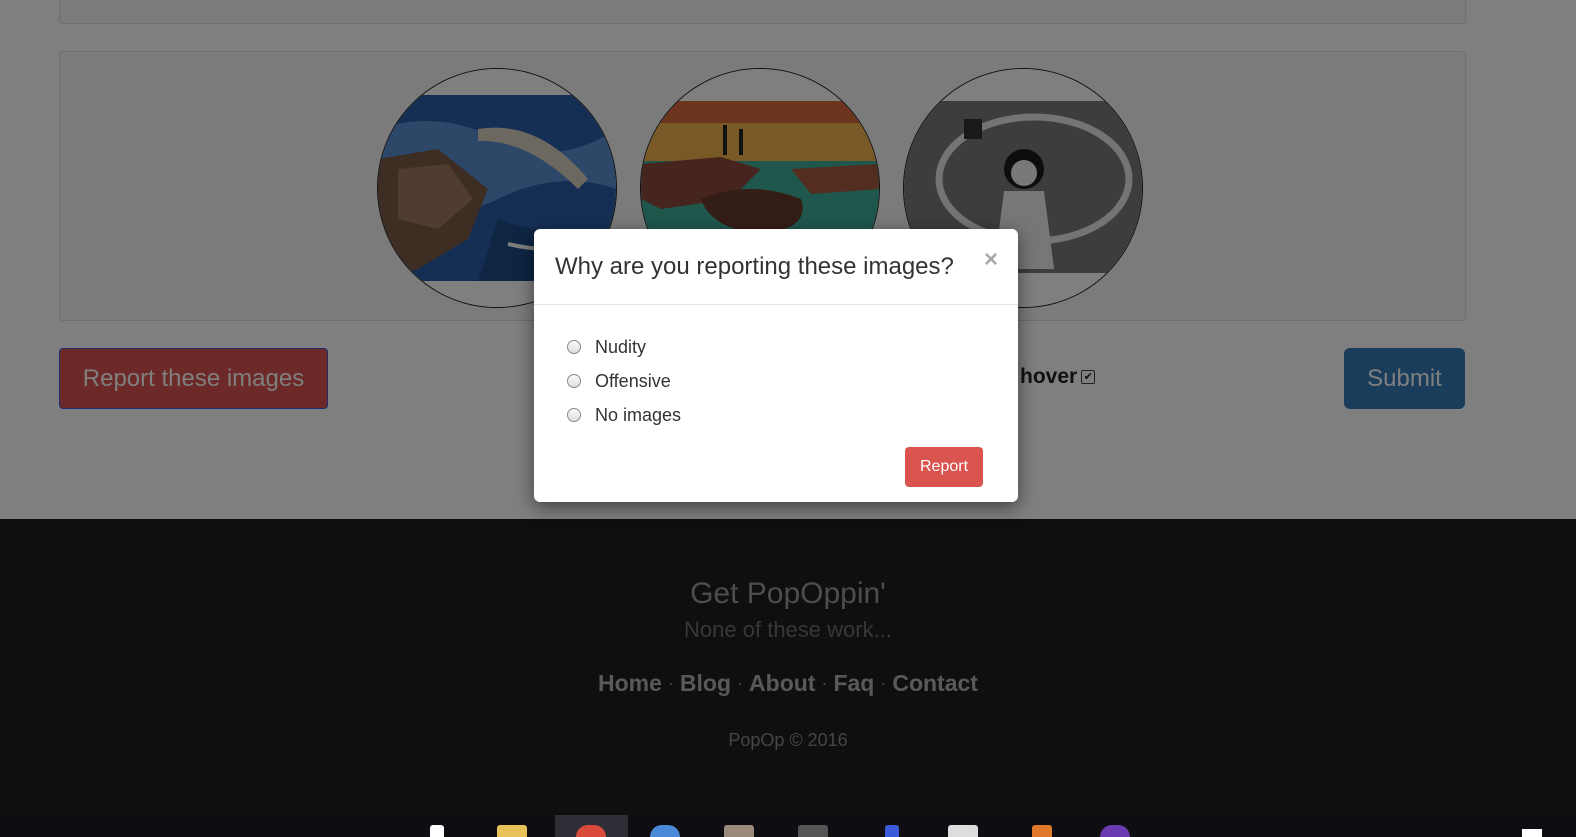 The image size is (1576, 837). What do you see at coordinates (991, 260) in the screenshot?
I see `close-icon: ×` at bounding box center [991, 260].